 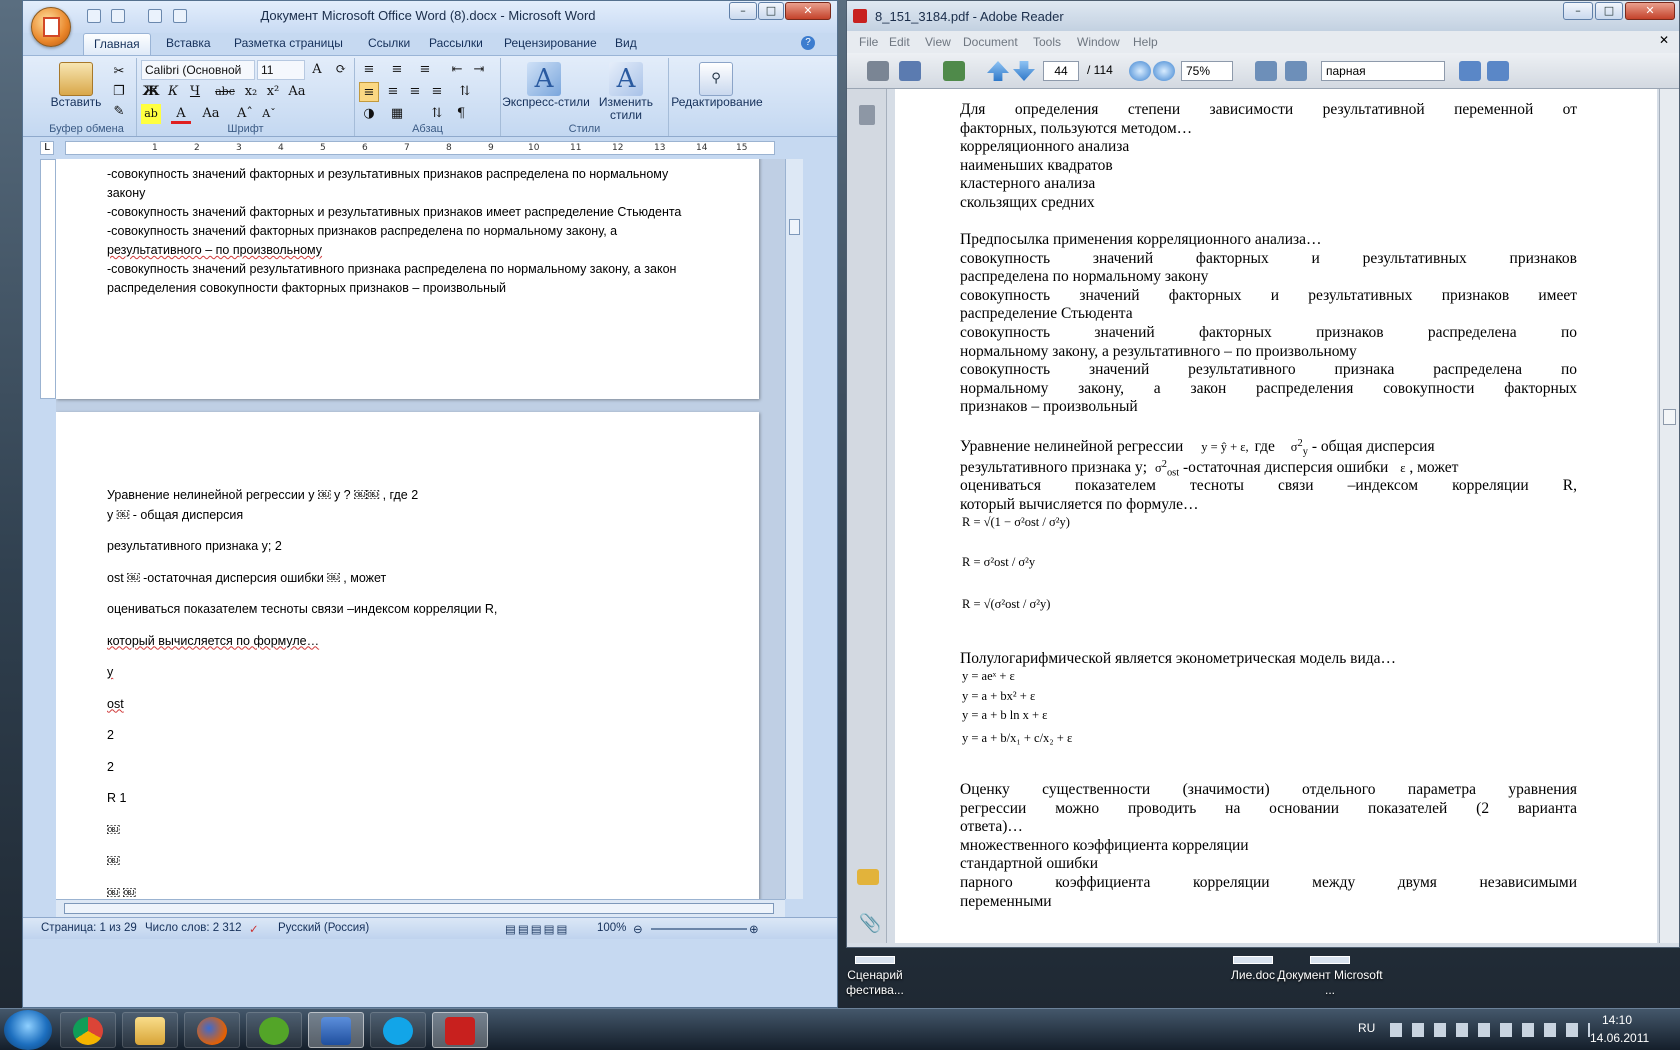 What do you see at coordinates (1047, 42) in the screenshot?
I see `menu-tools: Tools` at bounding box center [1047, 42].